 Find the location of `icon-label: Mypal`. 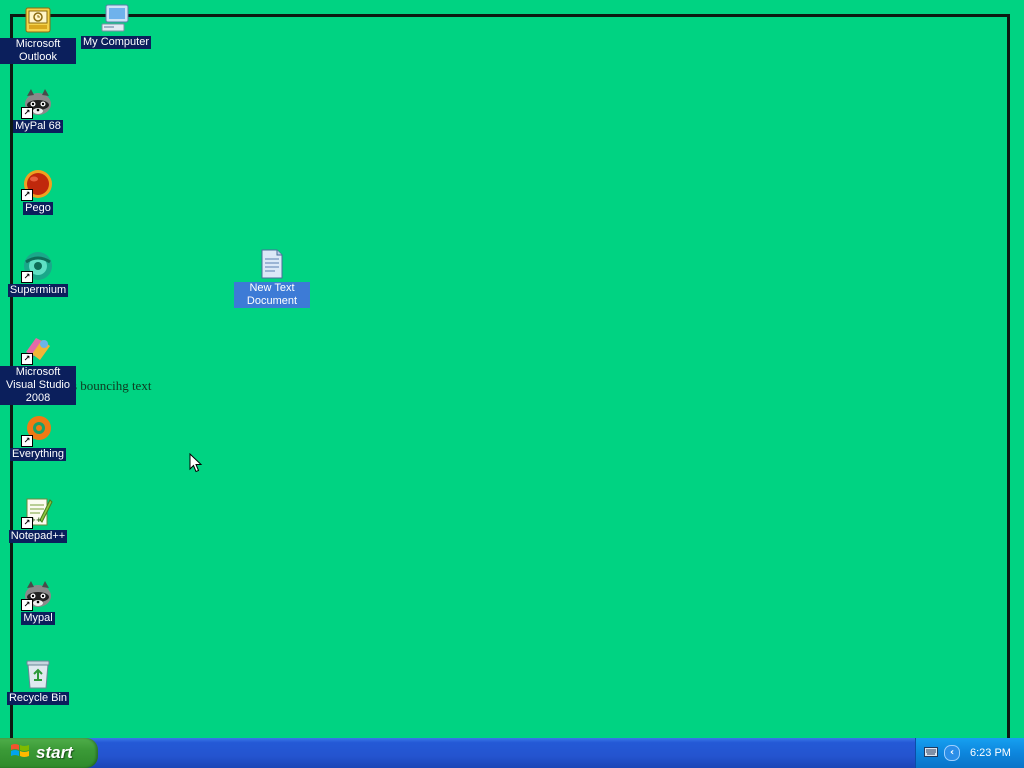

icon-label: Mypal is located at coordinates (38, 618).